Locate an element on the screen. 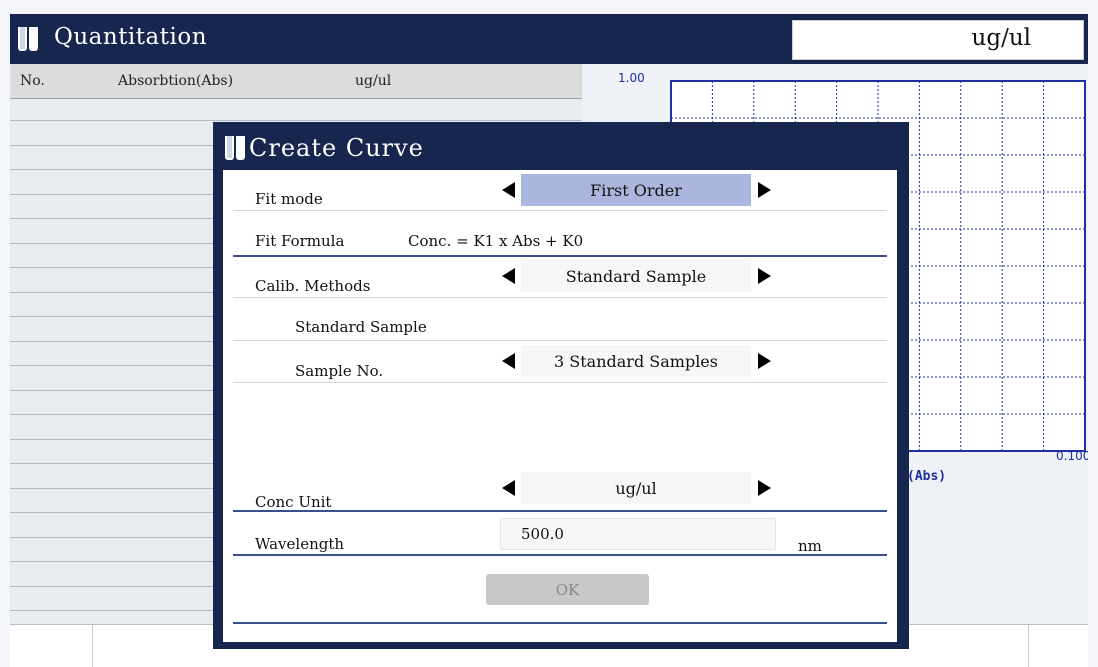 The image size is (1098, 667). wavelength-unit: nm is located at coordinates (810, 546).